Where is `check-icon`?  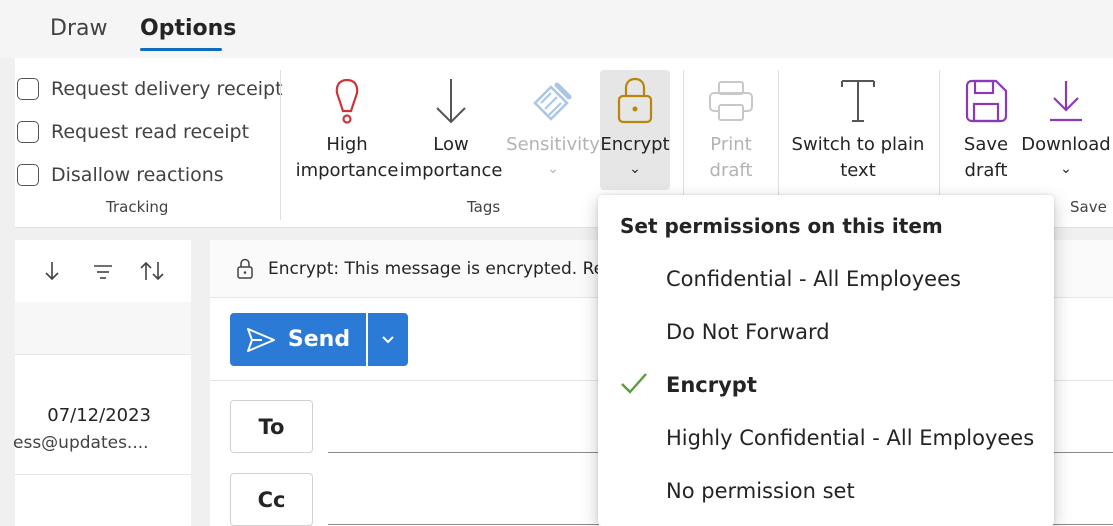 check-icon is located at coordinates (634, 385).